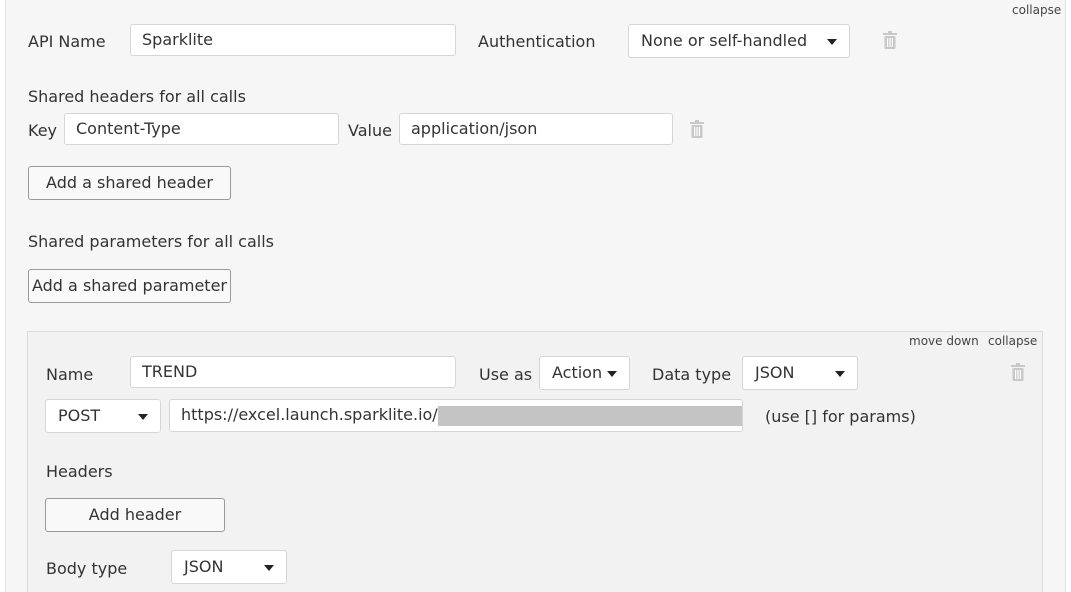 This screenshot has width=1071, height=592. Describe the element at coordinates (775, 372) in the screenshot. I see `data-type-select-value: JSON` at that location.